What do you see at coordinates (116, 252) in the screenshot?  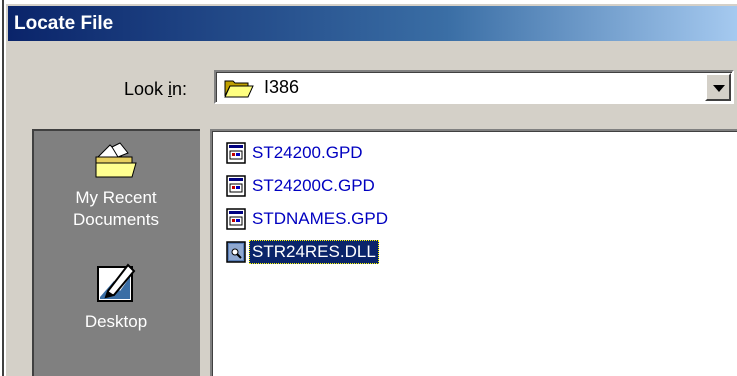 I see `places-bar: My Recent Documents Desktop` at bounding box center [116, 252].